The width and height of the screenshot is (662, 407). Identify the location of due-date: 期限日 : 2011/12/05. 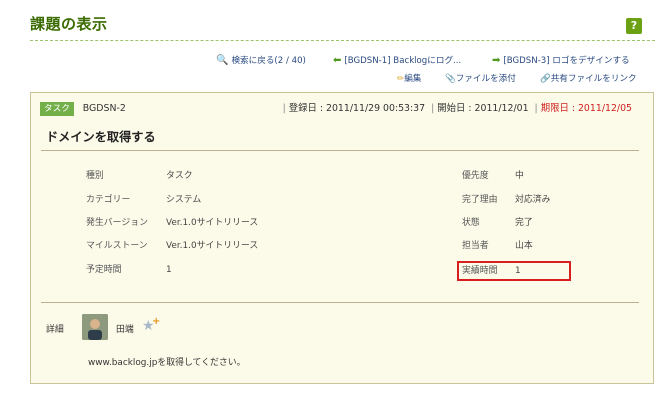
(586, 108).